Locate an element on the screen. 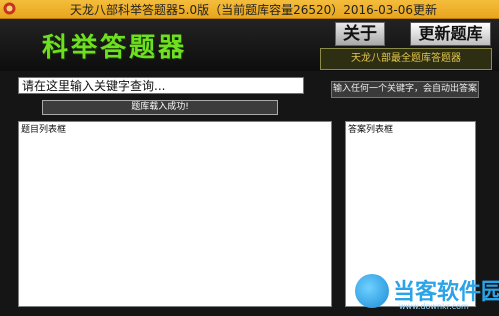 The image size is (499, 316). app-icon is located at coordinates (9, 8).